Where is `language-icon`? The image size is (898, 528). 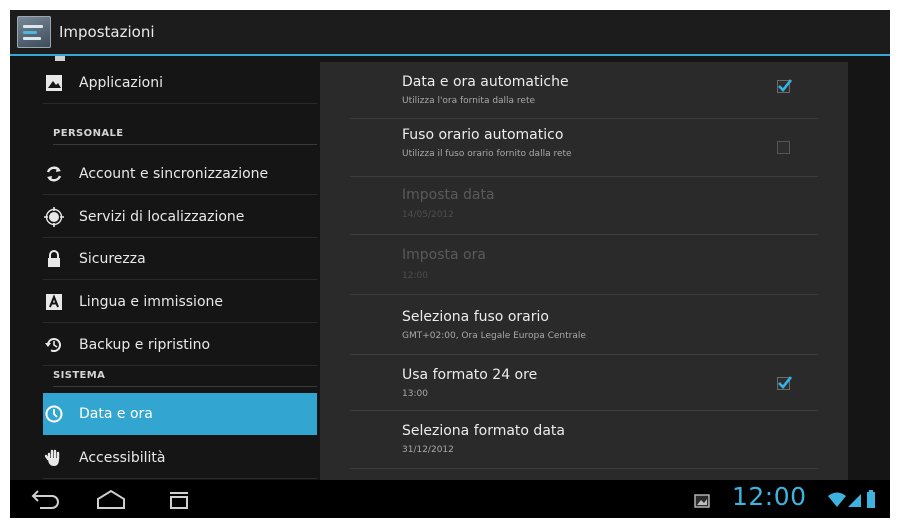
language-icon is located at coordinates (54, 302).